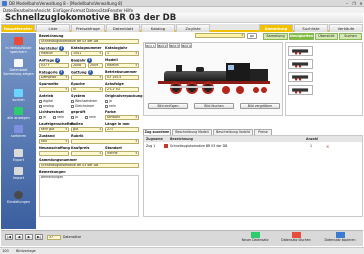 The width and height of the screenshot is (364, 254). I want to click on sidebar-item-import: Import, so click(18, 173).